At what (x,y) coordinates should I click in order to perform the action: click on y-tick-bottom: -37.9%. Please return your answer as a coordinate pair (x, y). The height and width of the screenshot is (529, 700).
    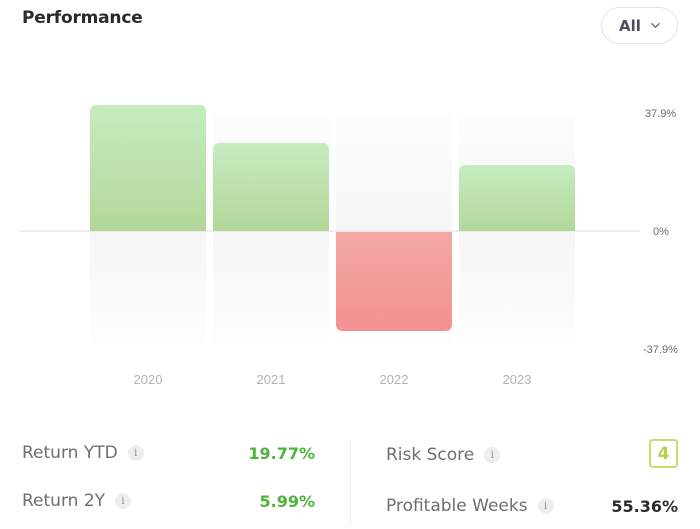
    Looking at the image, I should click on (660, 350).